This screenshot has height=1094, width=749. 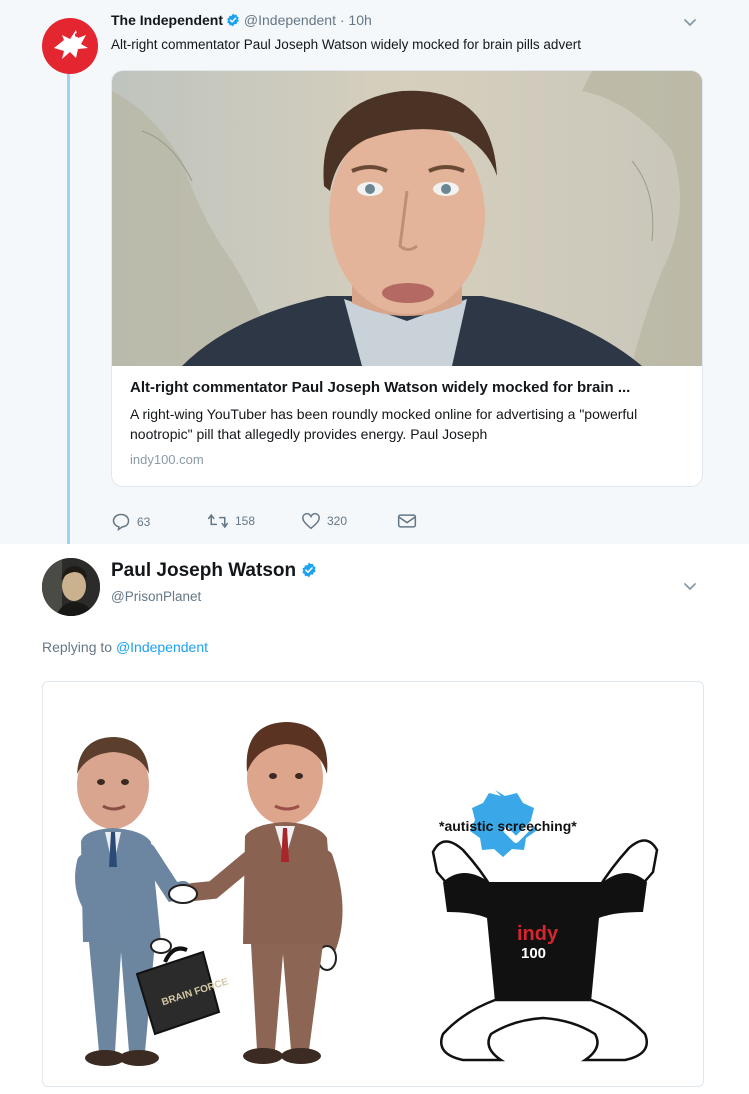 I want to click on like-icon, so click(x=311, y=521).